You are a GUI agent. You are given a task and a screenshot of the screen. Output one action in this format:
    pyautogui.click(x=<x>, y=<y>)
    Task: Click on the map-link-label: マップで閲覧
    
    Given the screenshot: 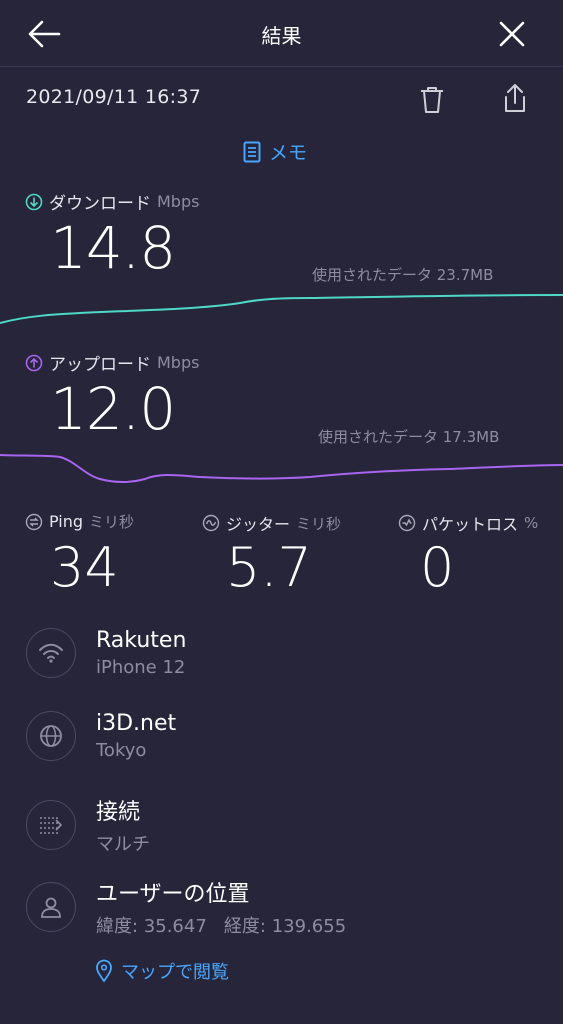 What is the action you would take?
    pyautogui.click(x=175, y=972)
    